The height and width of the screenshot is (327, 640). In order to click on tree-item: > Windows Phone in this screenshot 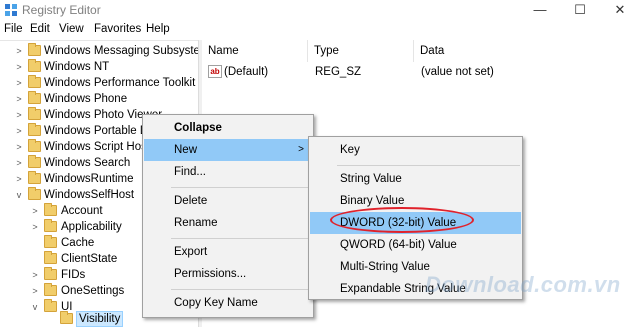, I will do `click(99, 99)`.